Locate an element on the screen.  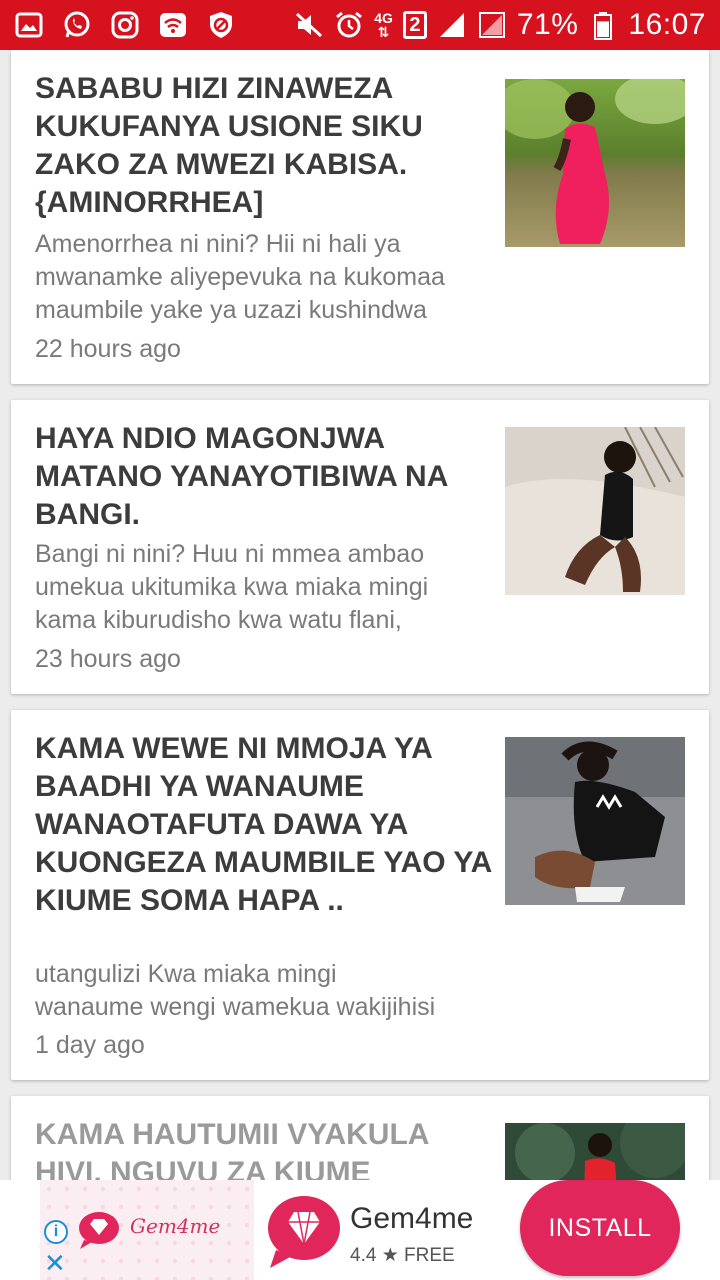
gallery-icon is located at coordinates (29, 25).